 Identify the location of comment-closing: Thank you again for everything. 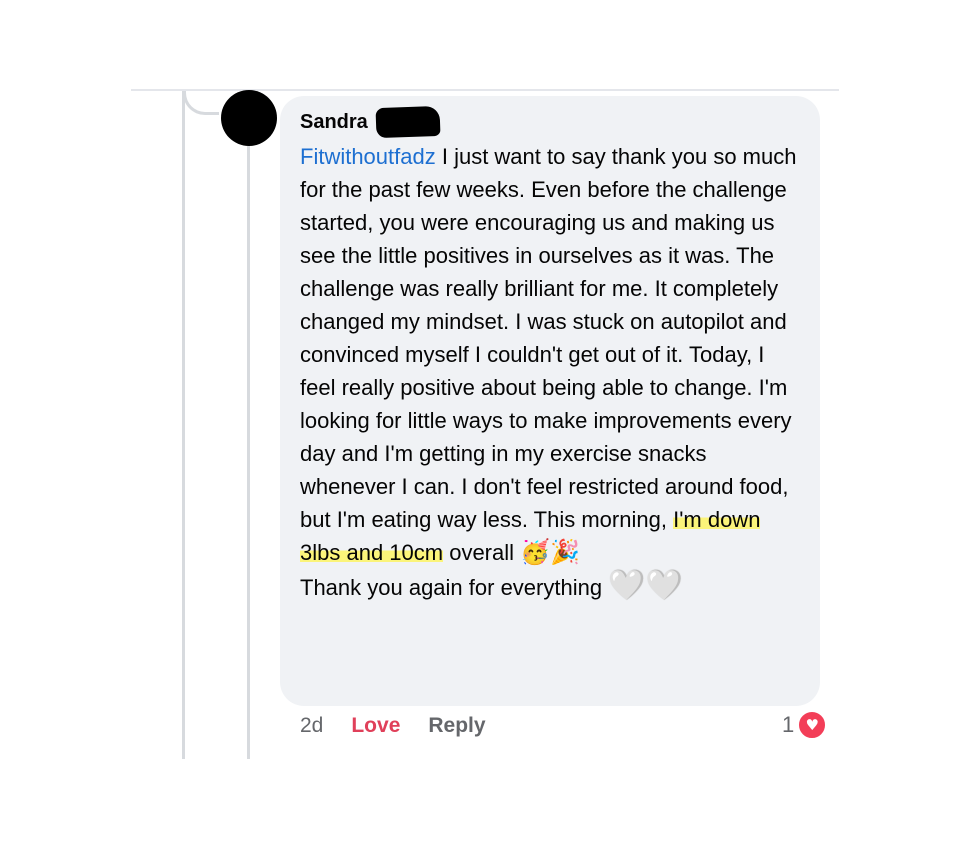
(454, 587).